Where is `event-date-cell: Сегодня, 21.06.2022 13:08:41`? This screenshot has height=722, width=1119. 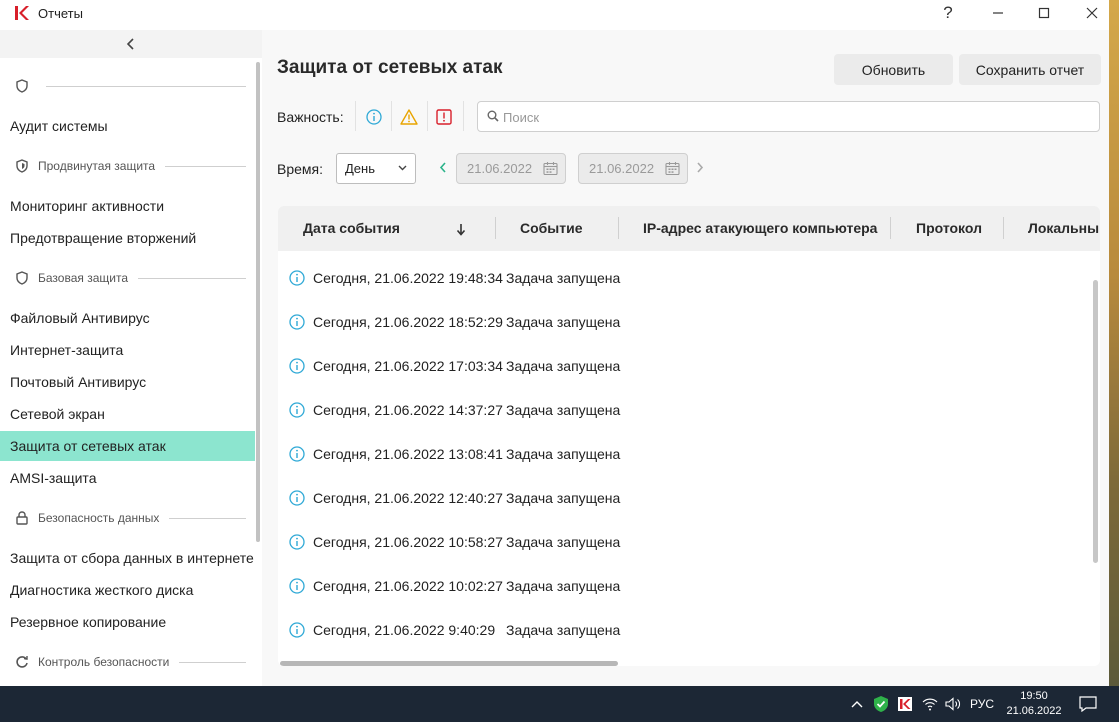 event-date-cell: Сегодня, 21.06.2022 13:08:41 is located at coordinates (408, 454).